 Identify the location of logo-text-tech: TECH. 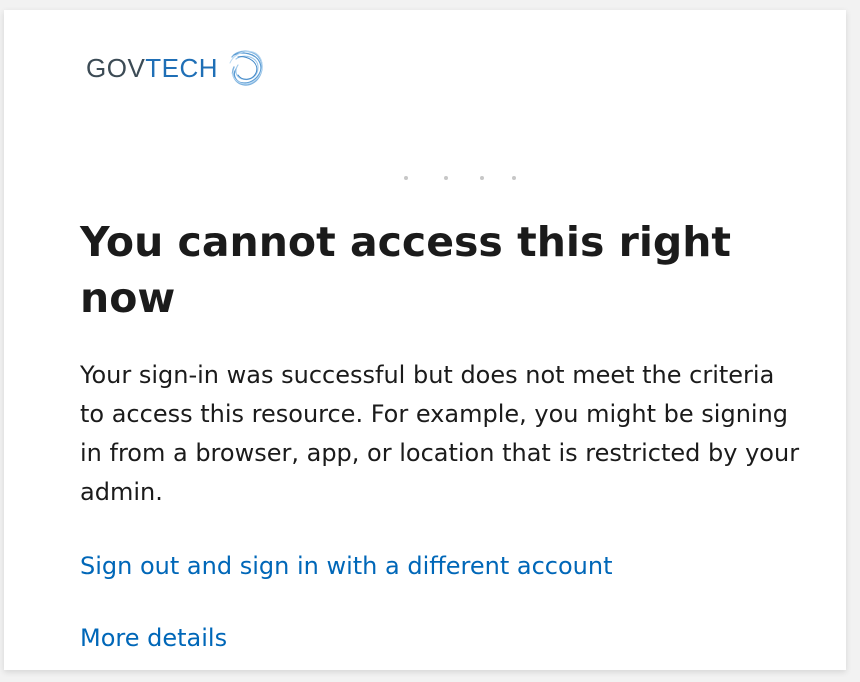
(182, 68).